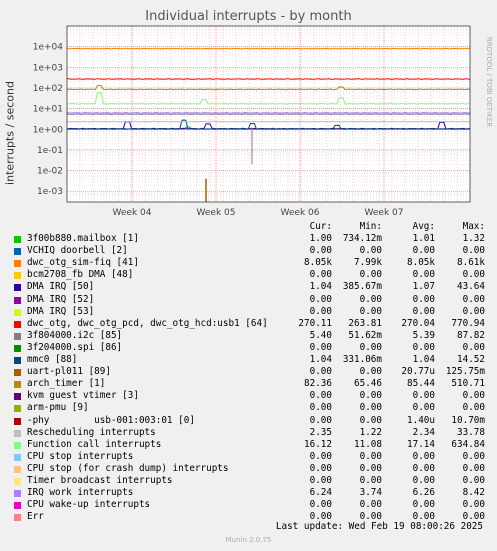 The width and height of the screenshot is (497, 551). Describe the element at coordinates (251, 348) in the screenshot. I see `legend-row: 3f204000.spi [86] 0.00 0.00 0.00 0.00` at that location.